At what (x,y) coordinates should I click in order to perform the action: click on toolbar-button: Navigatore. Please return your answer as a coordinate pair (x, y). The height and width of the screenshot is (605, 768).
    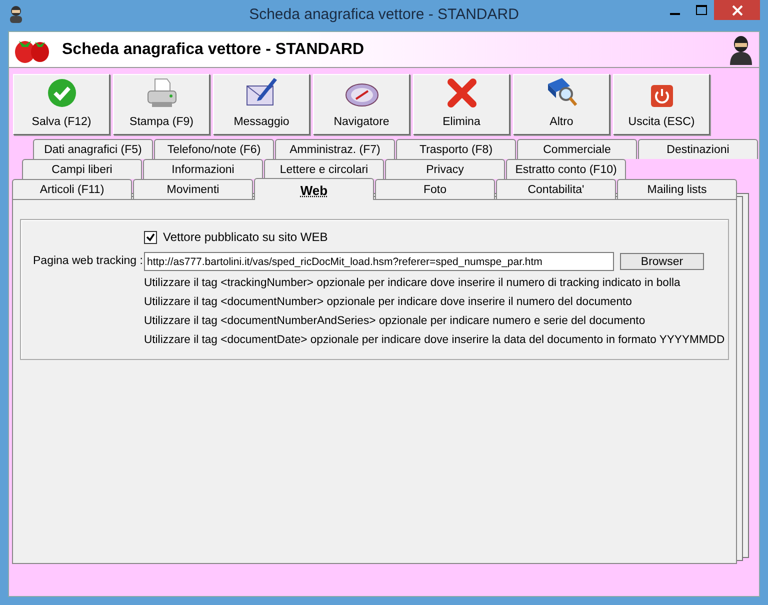
    Looking at the image, I should click on (361, 104).